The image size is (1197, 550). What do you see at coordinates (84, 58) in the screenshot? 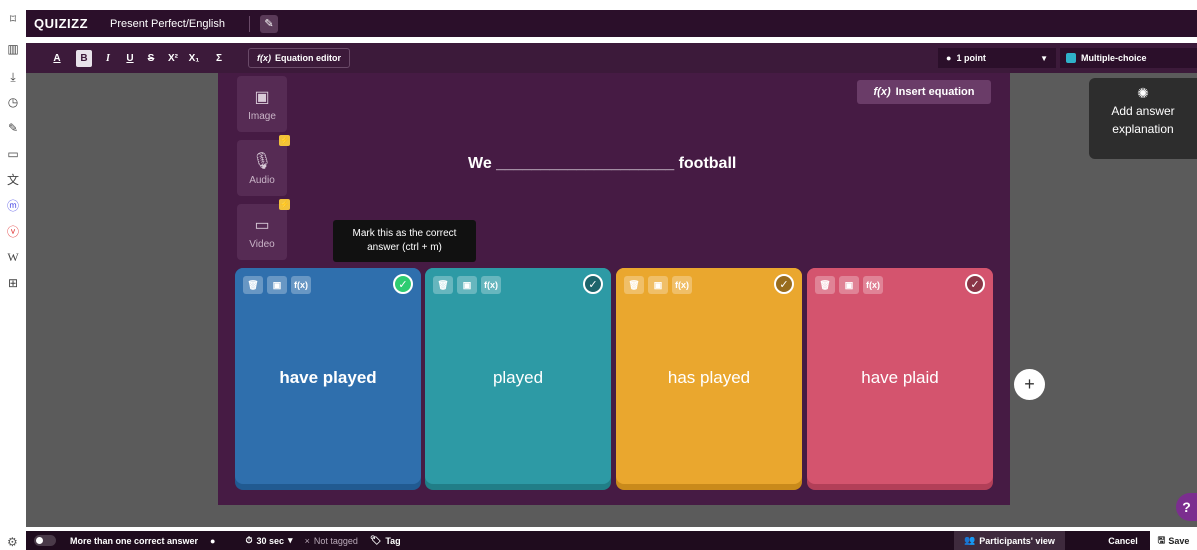
I see `bold-button: B` at bounding box center [84, 58].